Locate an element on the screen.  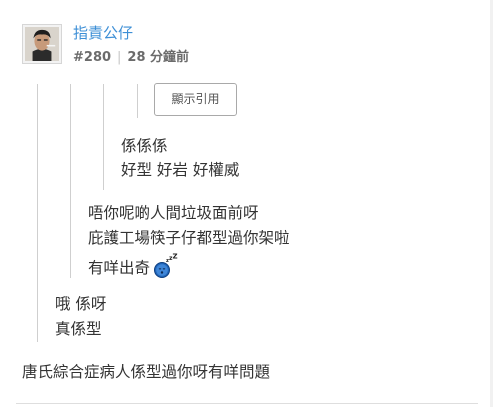
quote-level1-line: 哦 係呀 is located at coordinates (81, 304).